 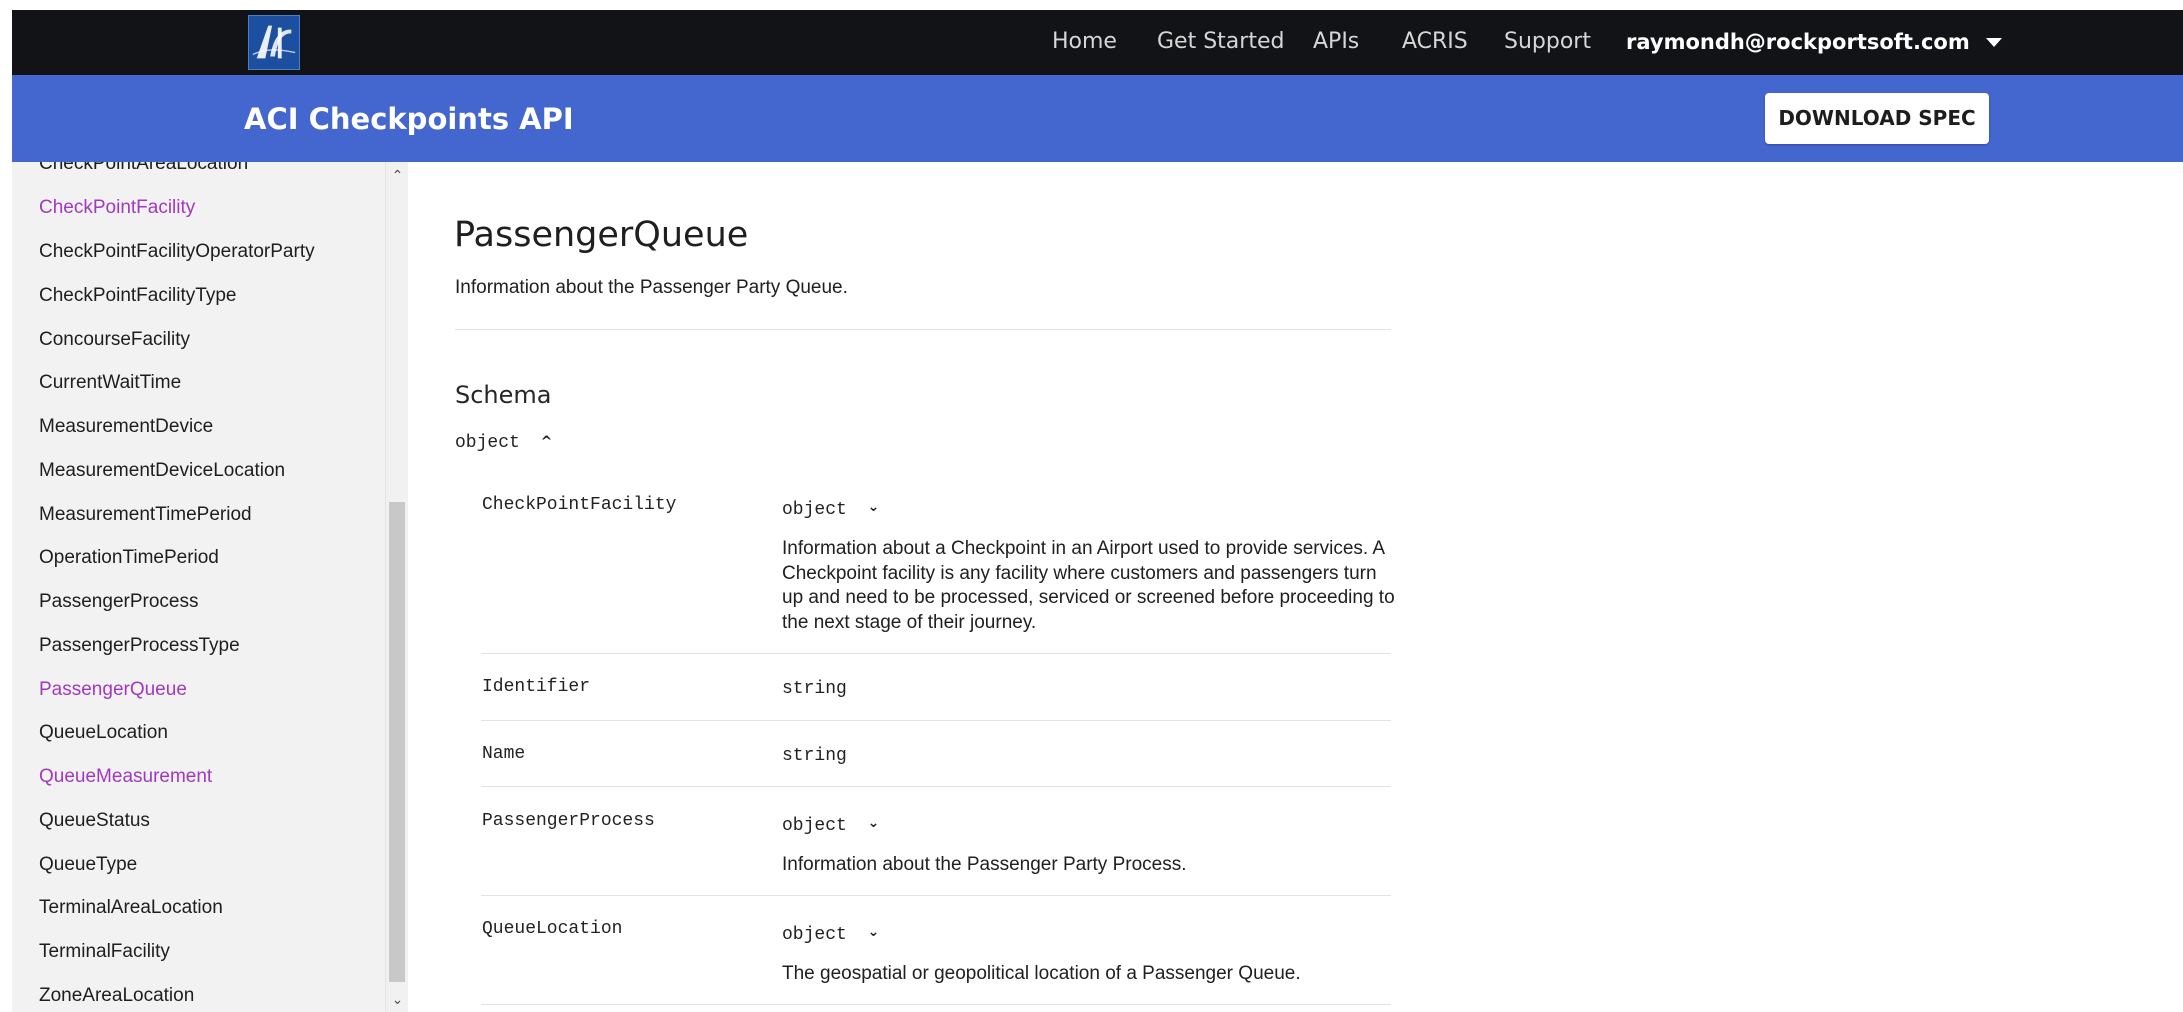 What do you see at coordinates (113, 690) in the screenshot?
I see `sidebar-item-passengerqueue: PassengerQueue` at bounding box center [113, 690].